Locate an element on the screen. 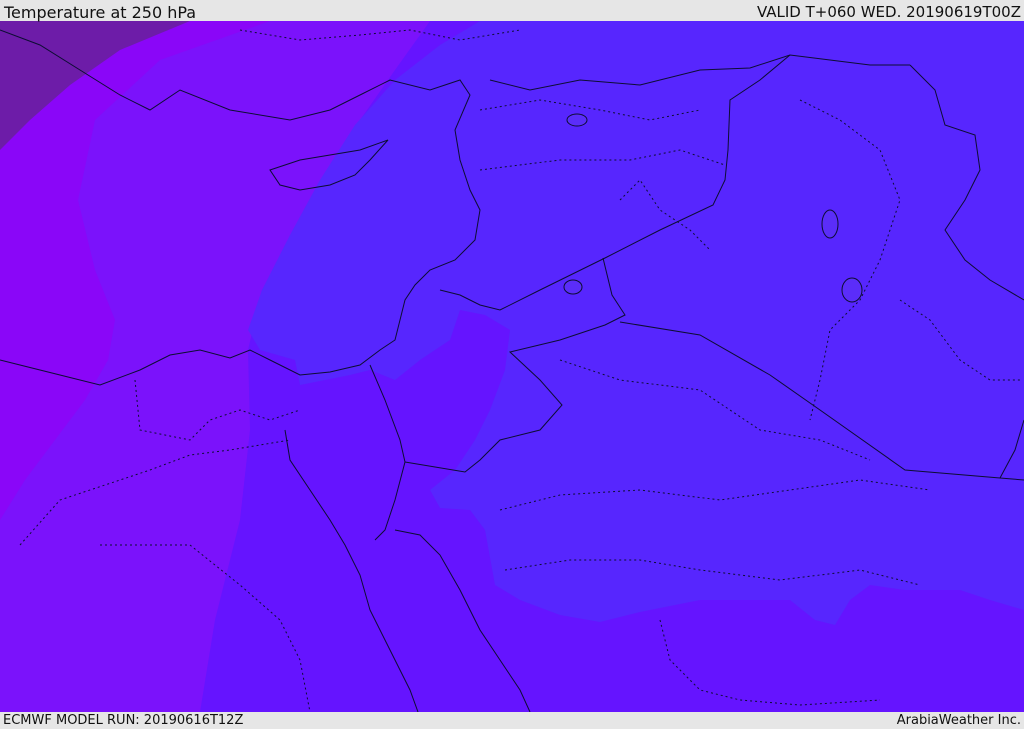 This screenshot has width=1024, height=729. map-title: Temperature at 250 hPa is located at coordinates (100, 12).